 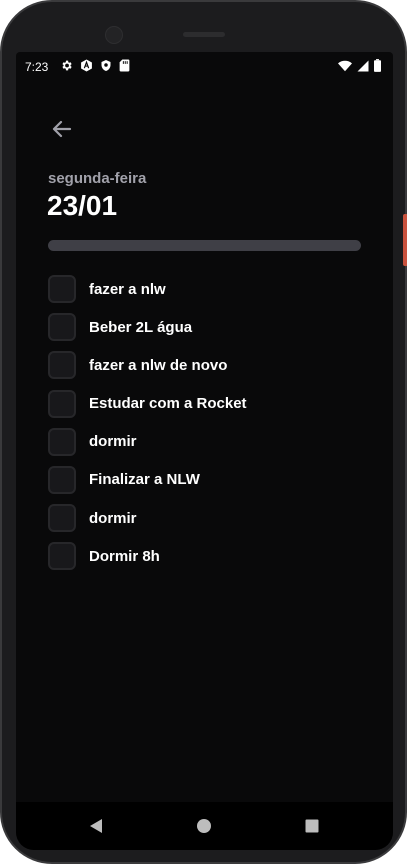 What do you see at coordinates (377, 65) in the screenshot?
I see `battery-icon` at bounding box center [377, 65].